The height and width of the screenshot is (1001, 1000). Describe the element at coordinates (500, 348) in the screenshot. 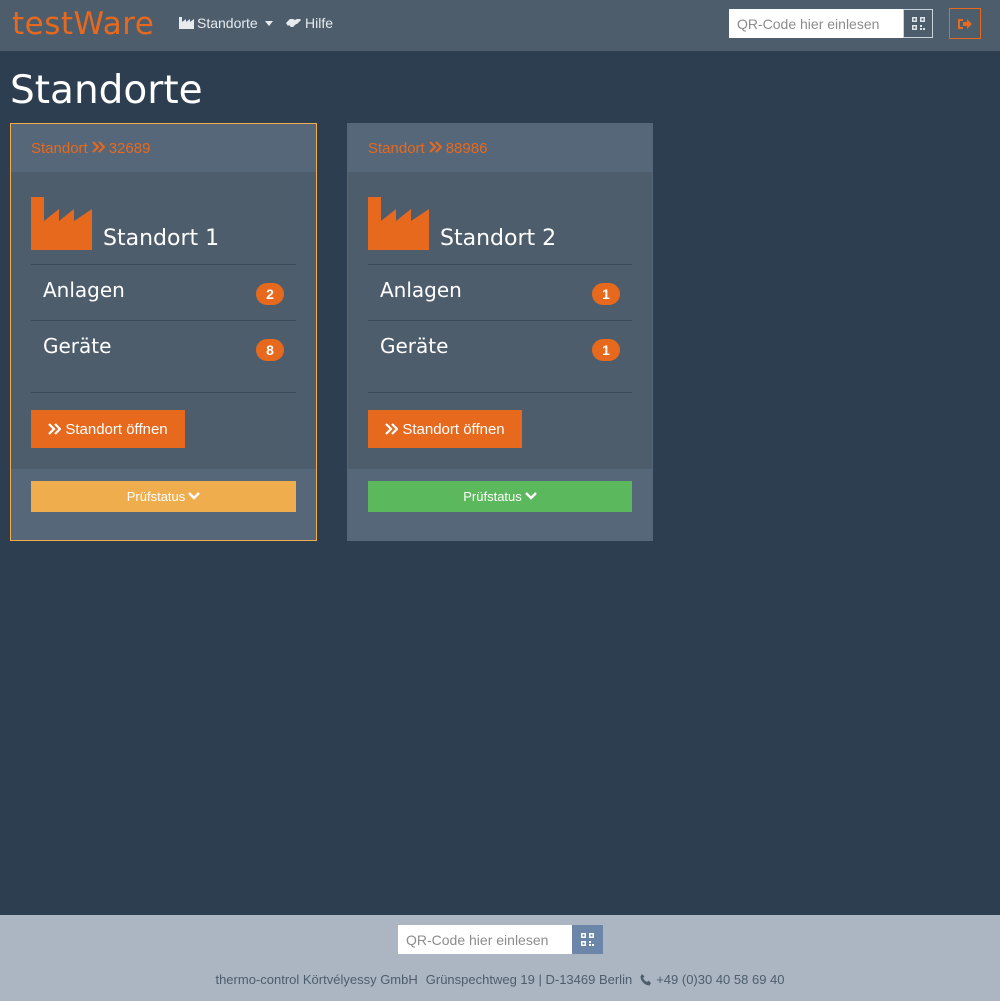

I see `geraete-row: Geräte 1` at that location.